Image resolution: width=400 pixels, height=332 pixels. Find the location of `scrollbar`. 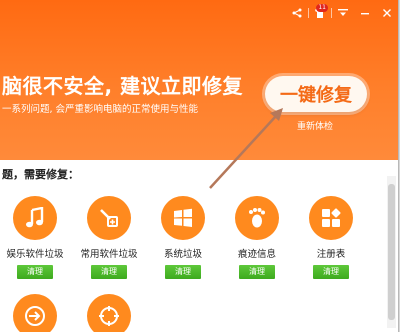

scrollbar is located at coordinates (391, 252).